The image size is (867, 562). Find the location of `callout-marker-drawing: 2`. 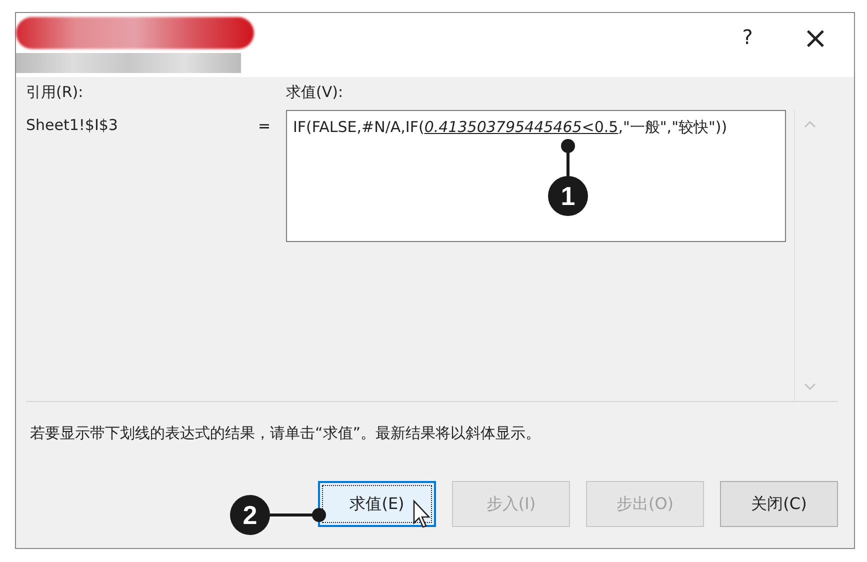

callout-marker-drawing: 2 is located at coordinates (278, 515).